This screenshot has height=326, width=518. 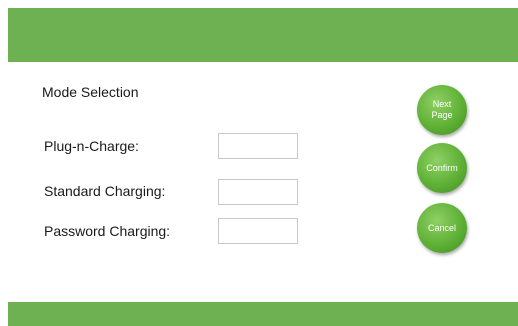 What do you see at coordinates (105, 191) in the screenshot?
I see `standard-charging-label: Standard Charging:` at bounding box center [105, 191].